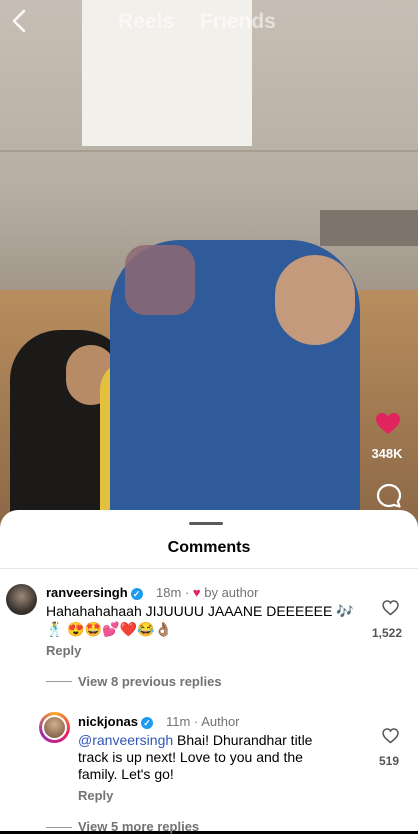 The height and width of the screenshot is (834, 418). Describe the element at coordinates (169, 592) in the screenshot. I see `comment-time: 18m` at that location.